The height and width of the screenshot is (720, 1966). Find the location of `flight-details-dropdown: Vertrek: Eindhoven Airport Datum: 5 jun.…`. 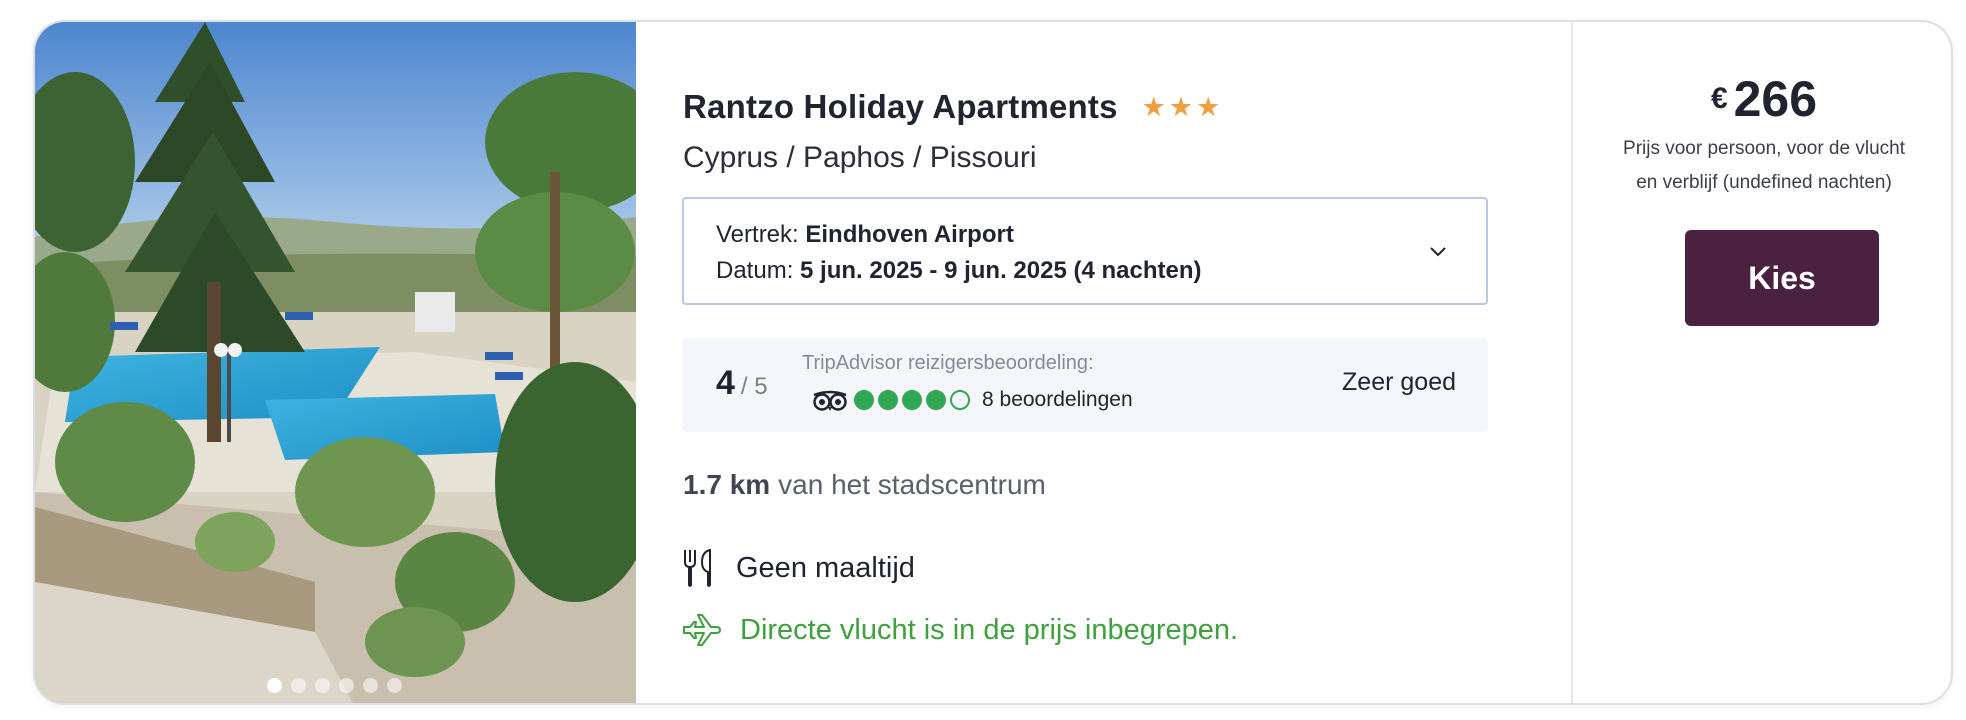

flight-details-dropdown: Vertrek: Eindhoven Airport Datum: 5 jun.… is located at coordinates (1085, 251).